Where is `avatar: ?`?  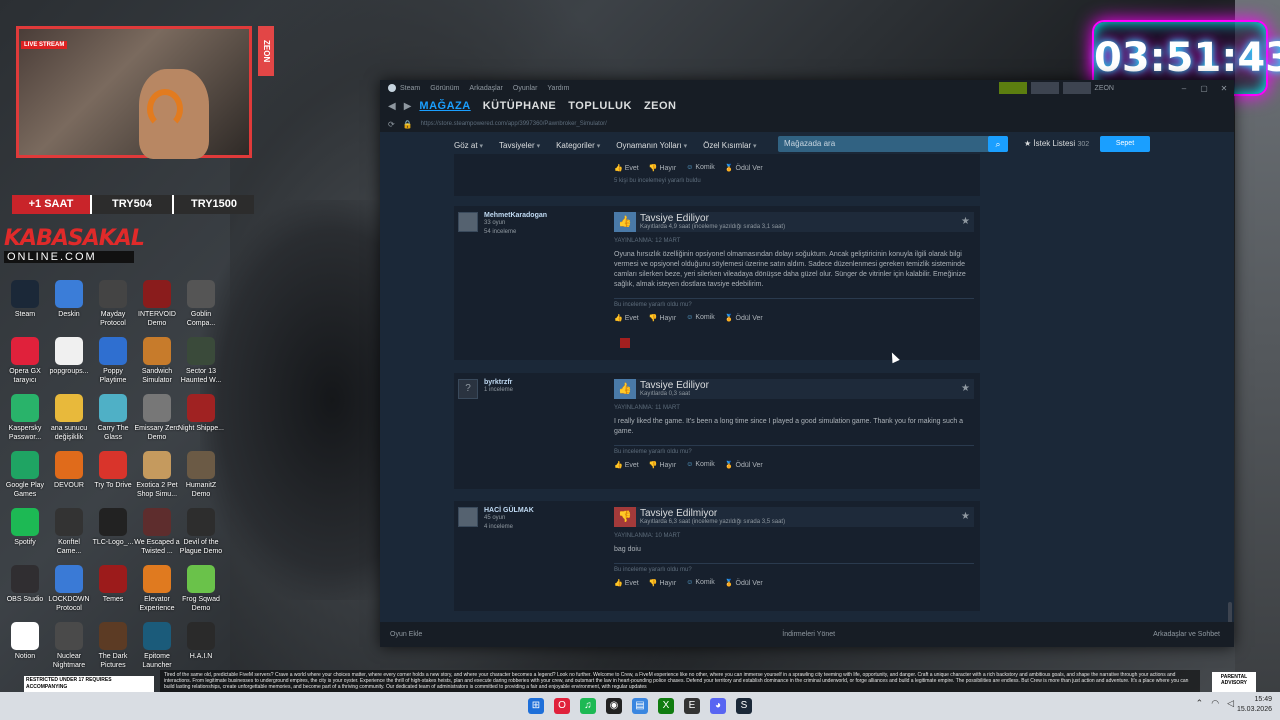
avatar: ? is located at coordinates (468, 389).